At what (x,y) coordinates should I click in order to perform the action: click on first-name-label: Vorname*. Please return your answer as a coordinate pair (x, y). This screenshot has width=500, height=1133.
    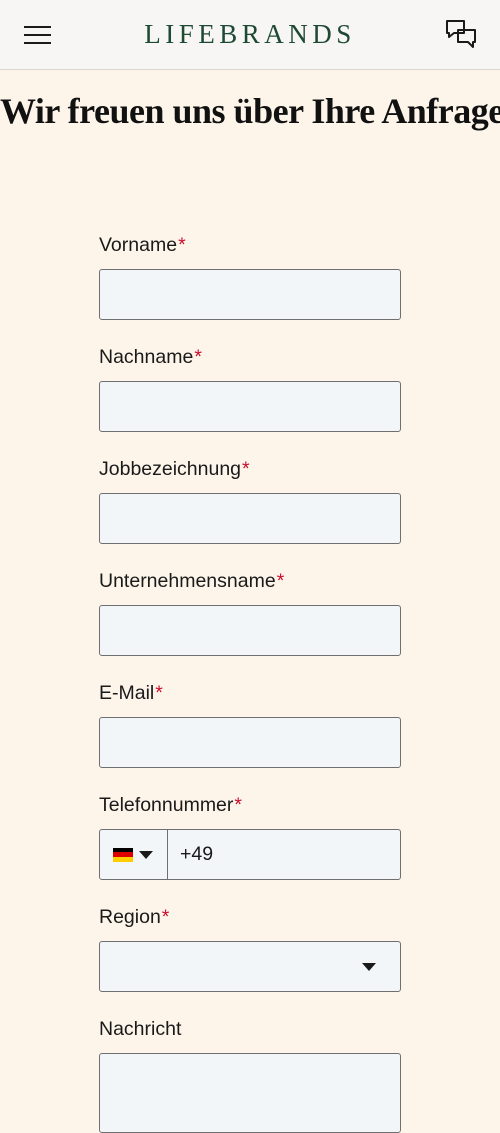
    Looking at the image, I should click on (142, 245).